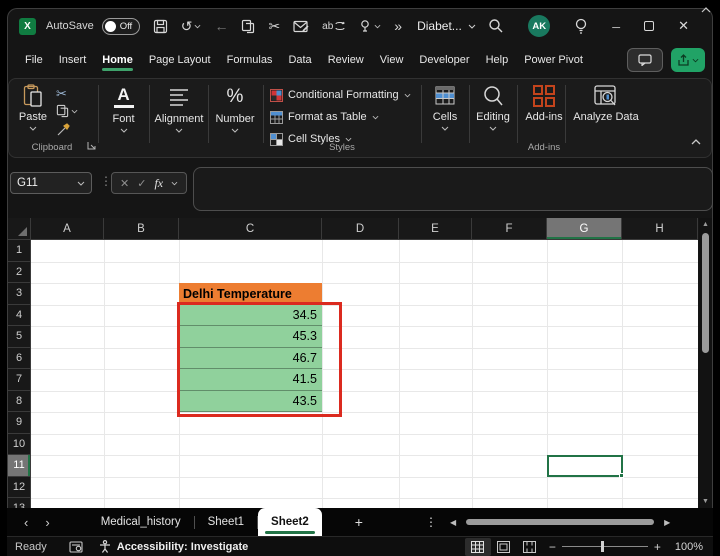 The height and width of the screenshot is (556, 720). I want to click on ribbon-cut-button: ✂, so click(61, 94).